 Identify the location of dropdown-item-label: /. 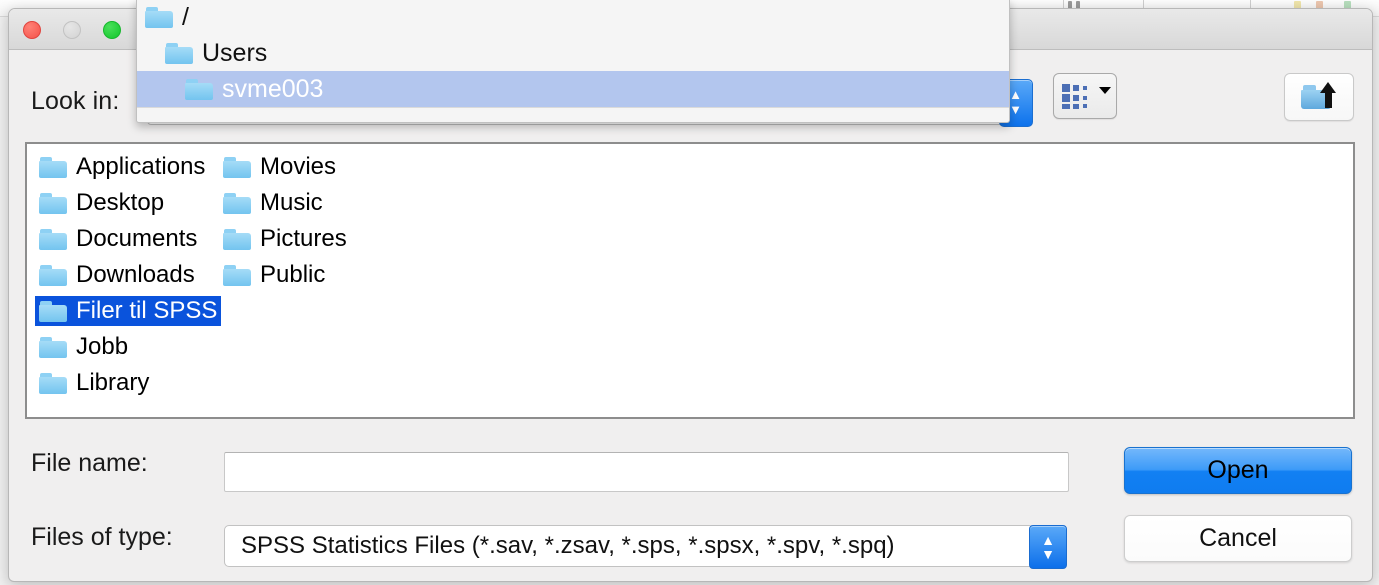
(185, 17).